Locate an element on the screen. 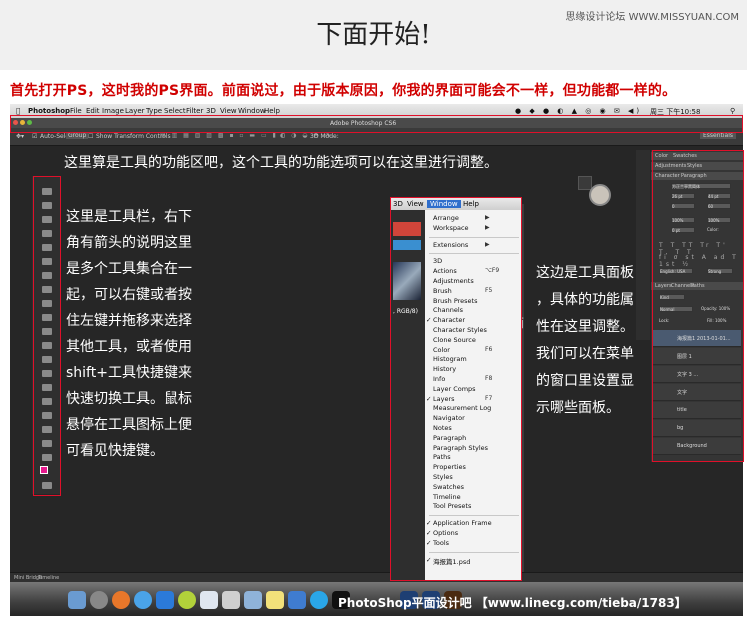 The height and width of the screenshot is (623, 747). menu-item: Application Frame is located at coordinates (462, 523).